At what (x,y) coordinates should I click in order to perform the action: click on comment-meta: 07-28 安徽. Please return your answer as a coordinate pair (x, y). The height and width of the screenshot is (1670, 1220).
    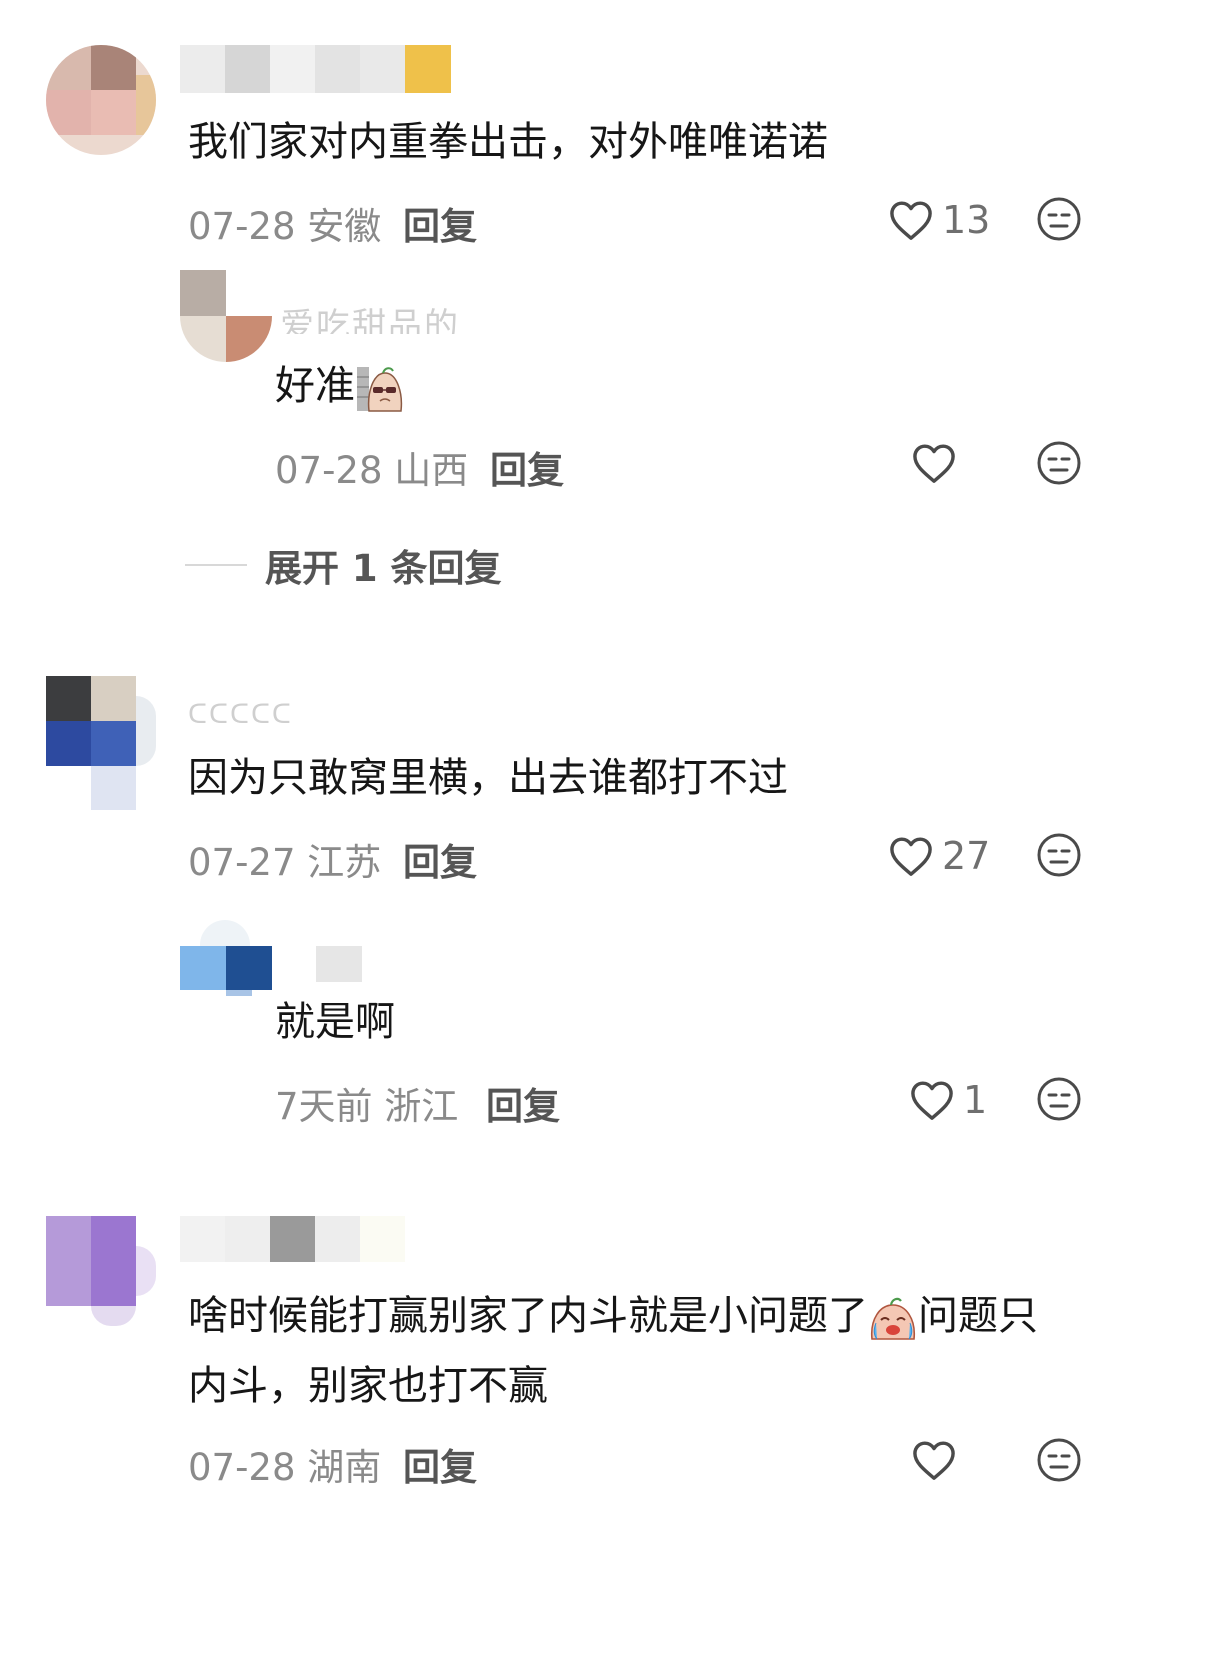
    Looking at the image, I should click on (284, 223).